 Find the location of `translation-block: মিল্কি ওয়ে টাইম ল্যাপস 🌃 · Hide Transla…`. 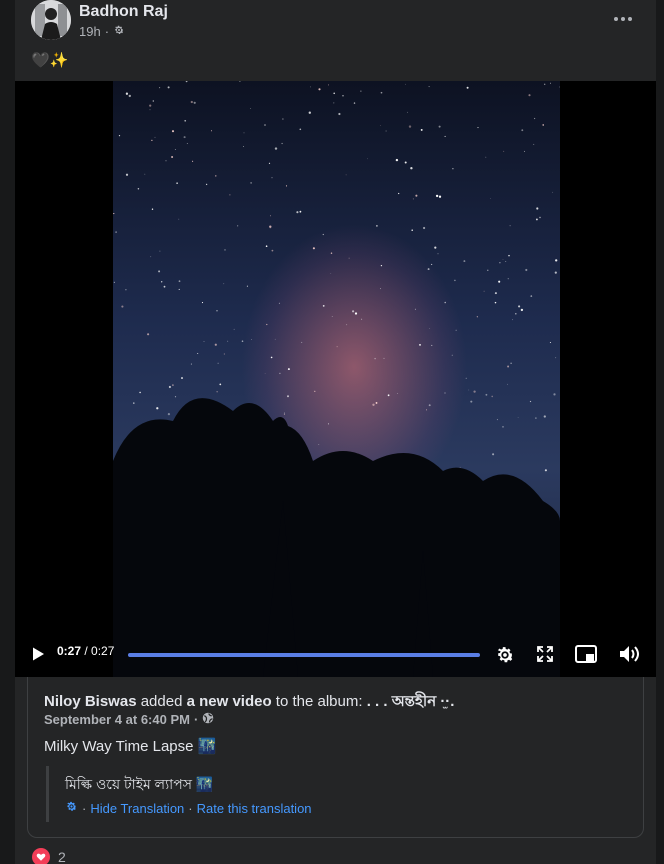

translation-block: মিল্কি ওয়ে টাইম ল্যাপস 🌃 · Hide Transla… is located at coordinates (336, 794).